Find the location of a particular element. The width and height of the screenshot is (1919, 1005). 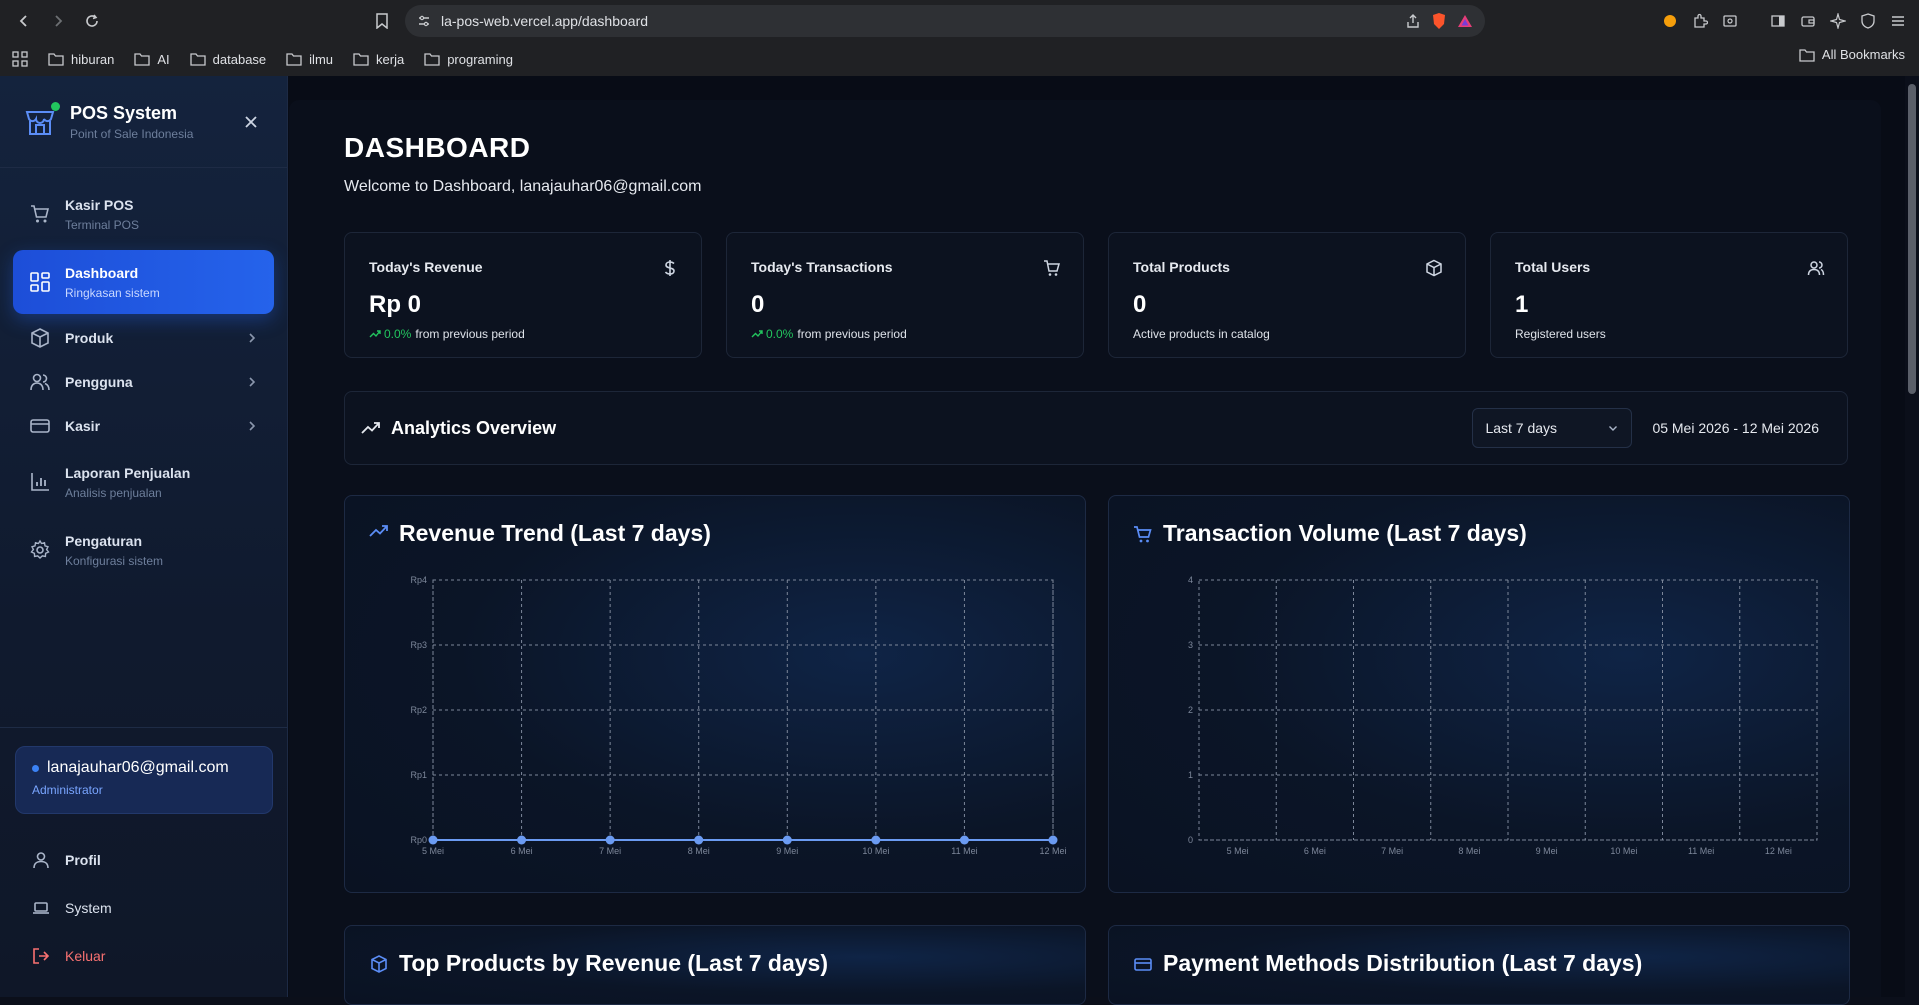

profile-label: Profil is located at coordinates (83, 860).